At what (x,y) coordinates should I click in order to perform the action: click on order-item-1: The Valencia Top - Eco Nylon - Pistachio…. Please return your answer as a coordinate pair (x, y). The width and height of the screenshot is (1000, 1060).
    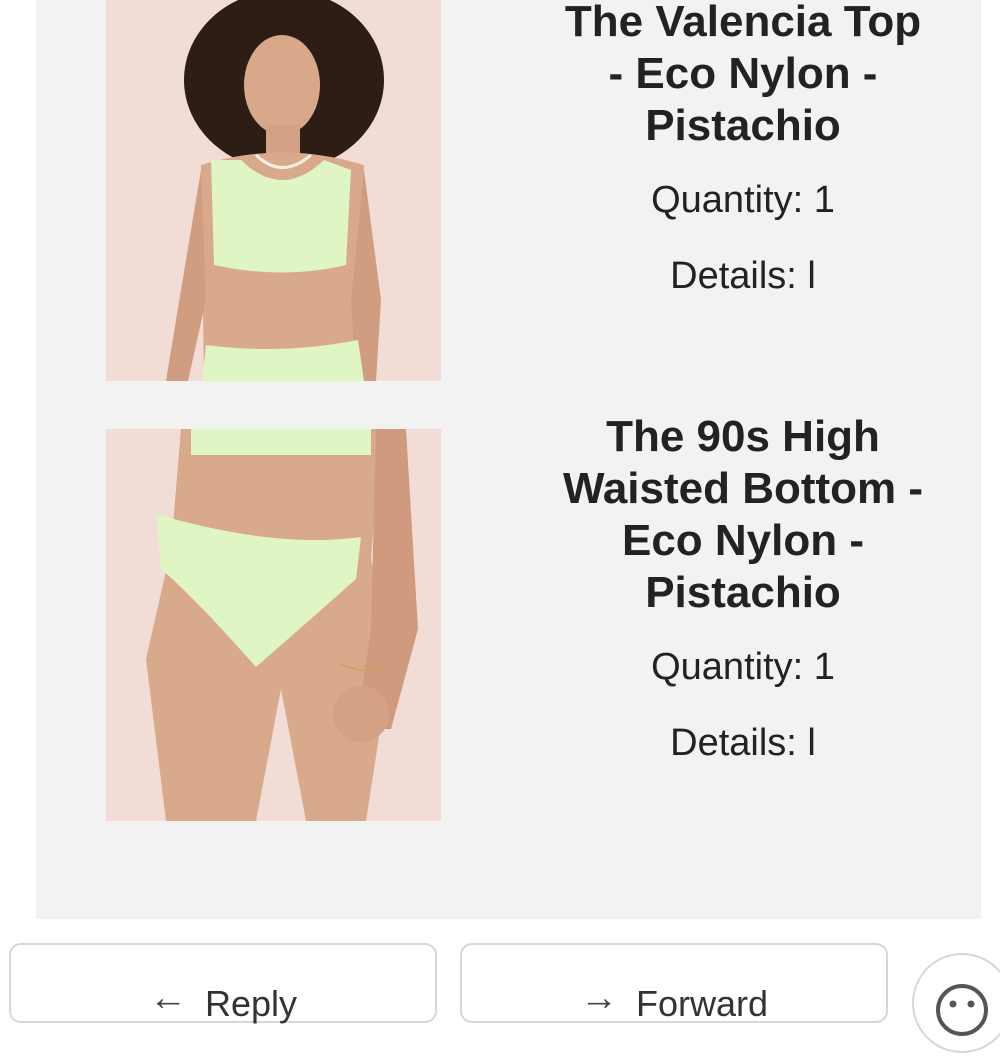
    Looking at the image, I should click on (743, 149).